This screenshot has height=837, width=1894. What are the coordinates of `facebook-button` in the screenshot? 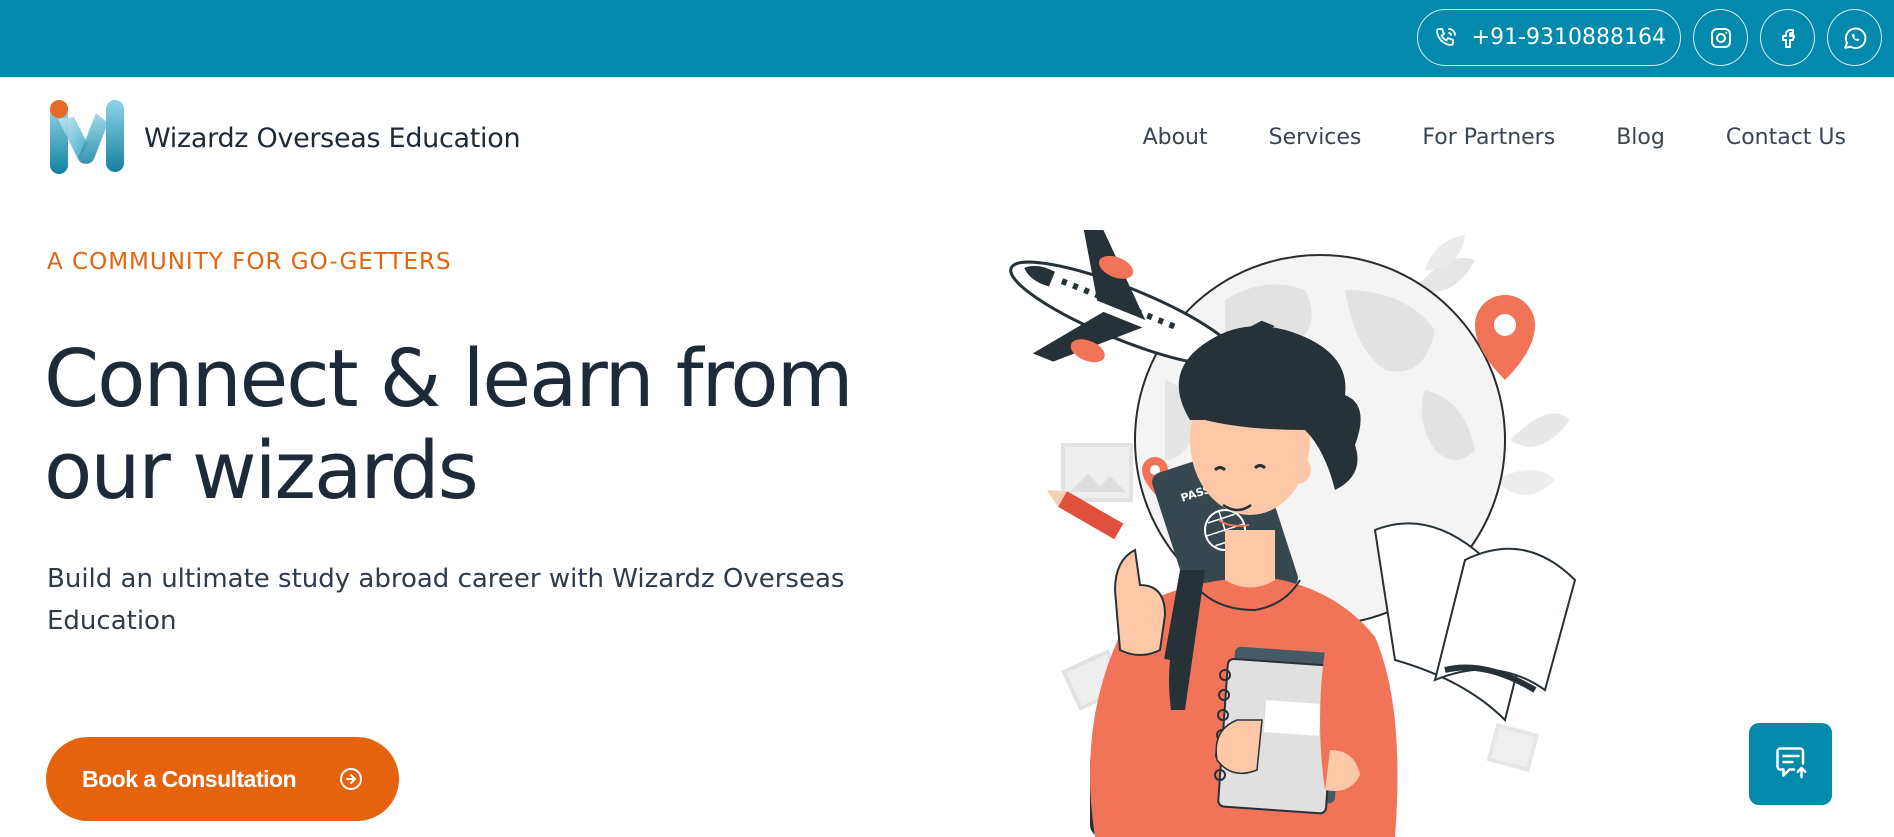 It's located at (1787, 37).